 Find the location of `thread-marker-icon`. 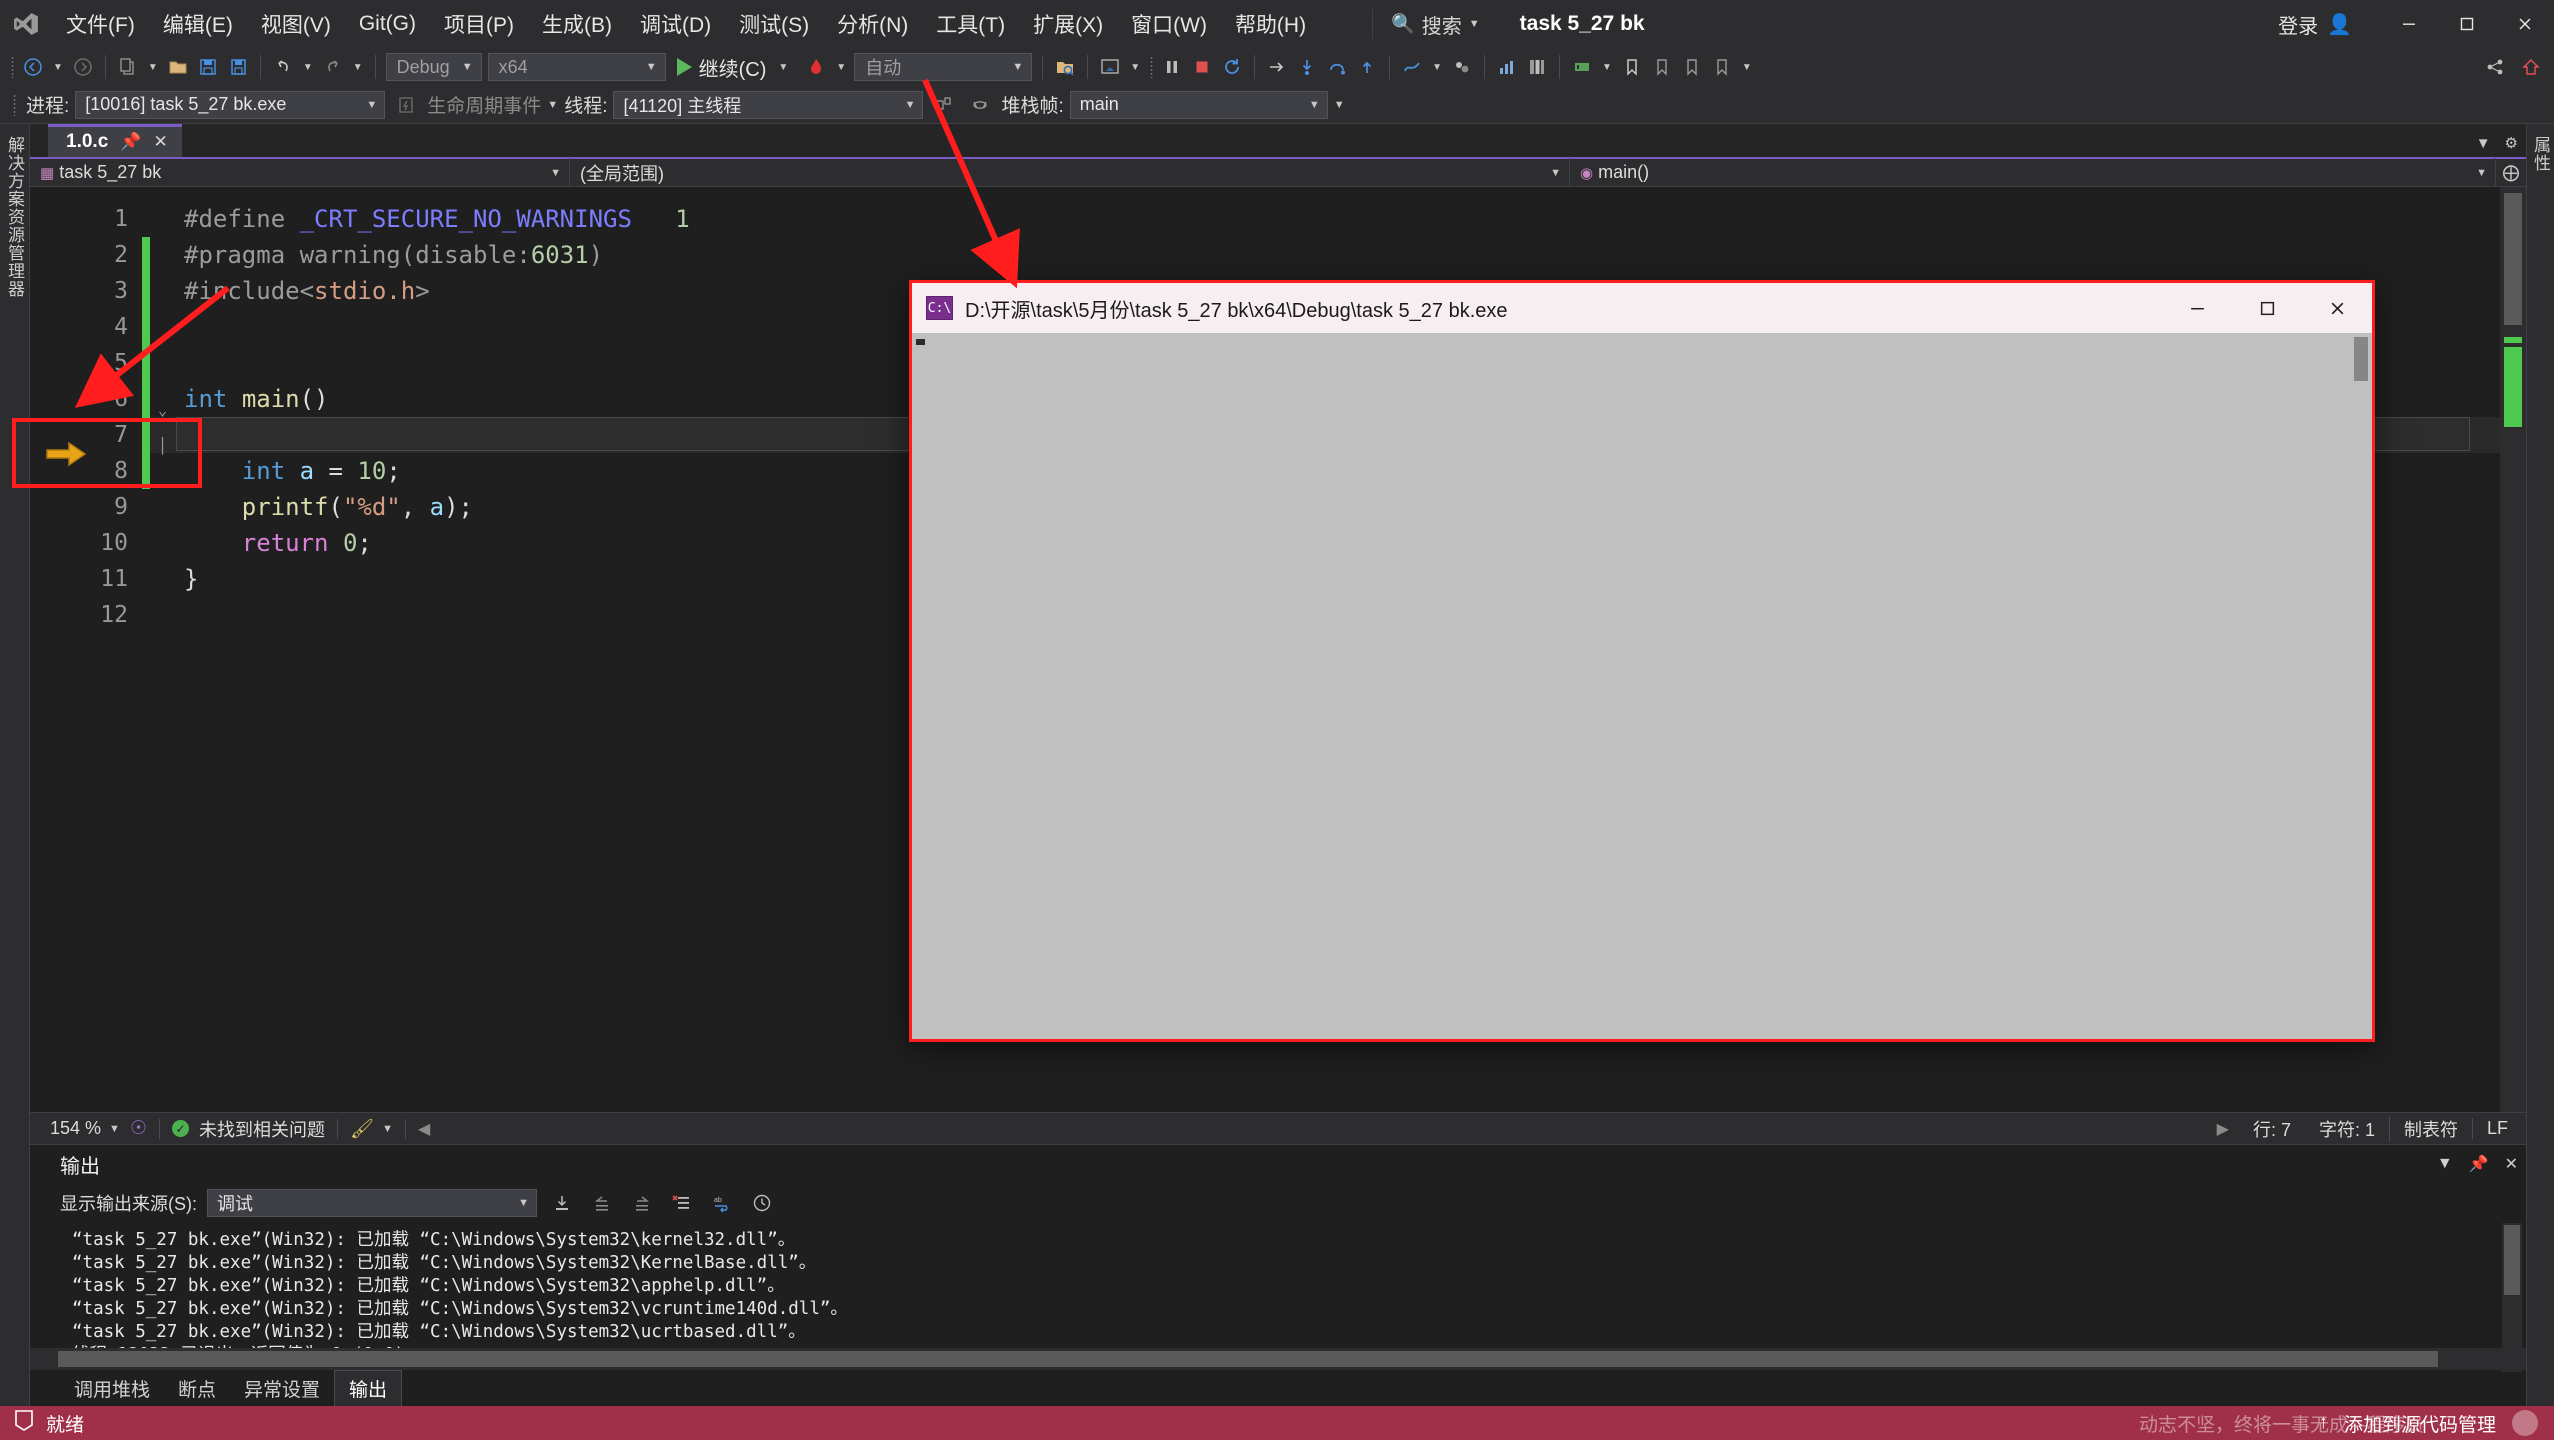

thread-marker-icon is located at coordinates (1412, 67).